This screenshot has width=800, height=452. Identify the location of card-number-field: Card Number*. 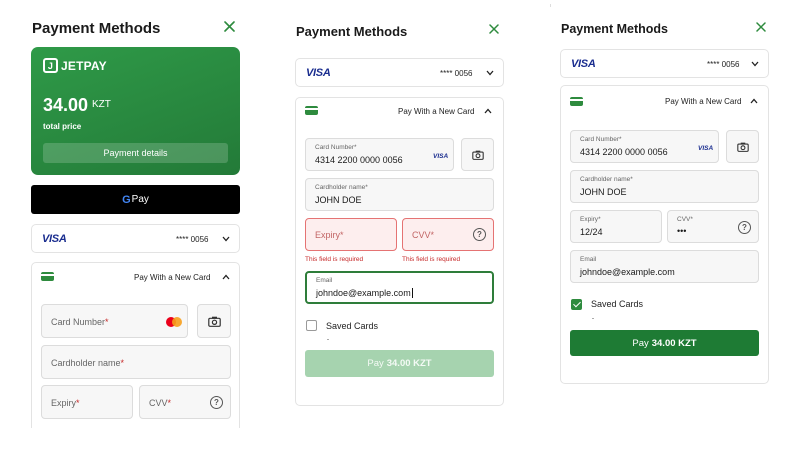
(114, 321).